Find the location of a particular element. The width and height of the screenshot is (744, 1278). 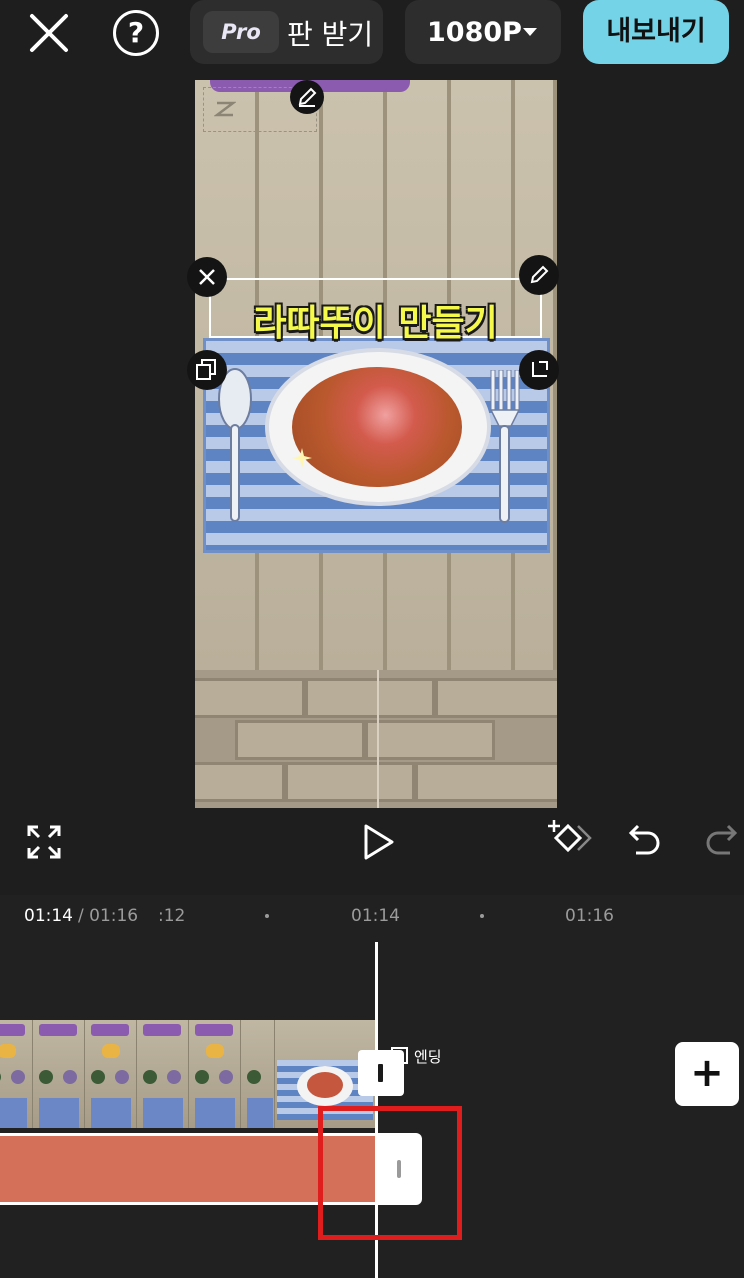

duplicate-text-button is located at coordinates (207, 370).